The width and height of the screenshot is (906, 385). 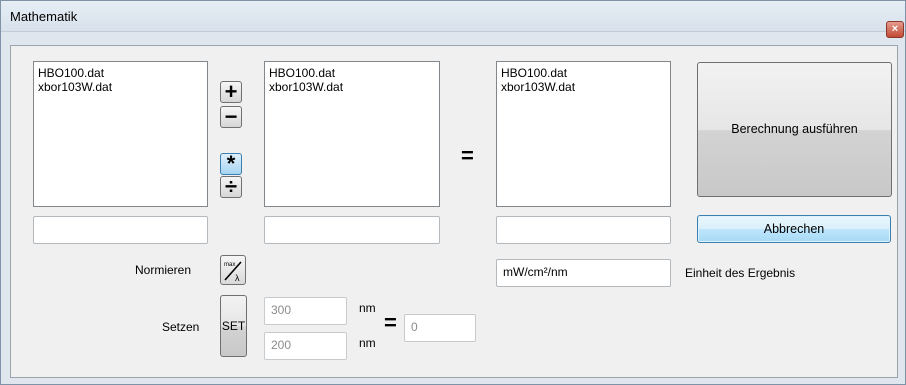 I want to click on operand-b-listbox: HBO100.dat xbor103W.dat, so click(x=352, y=134).